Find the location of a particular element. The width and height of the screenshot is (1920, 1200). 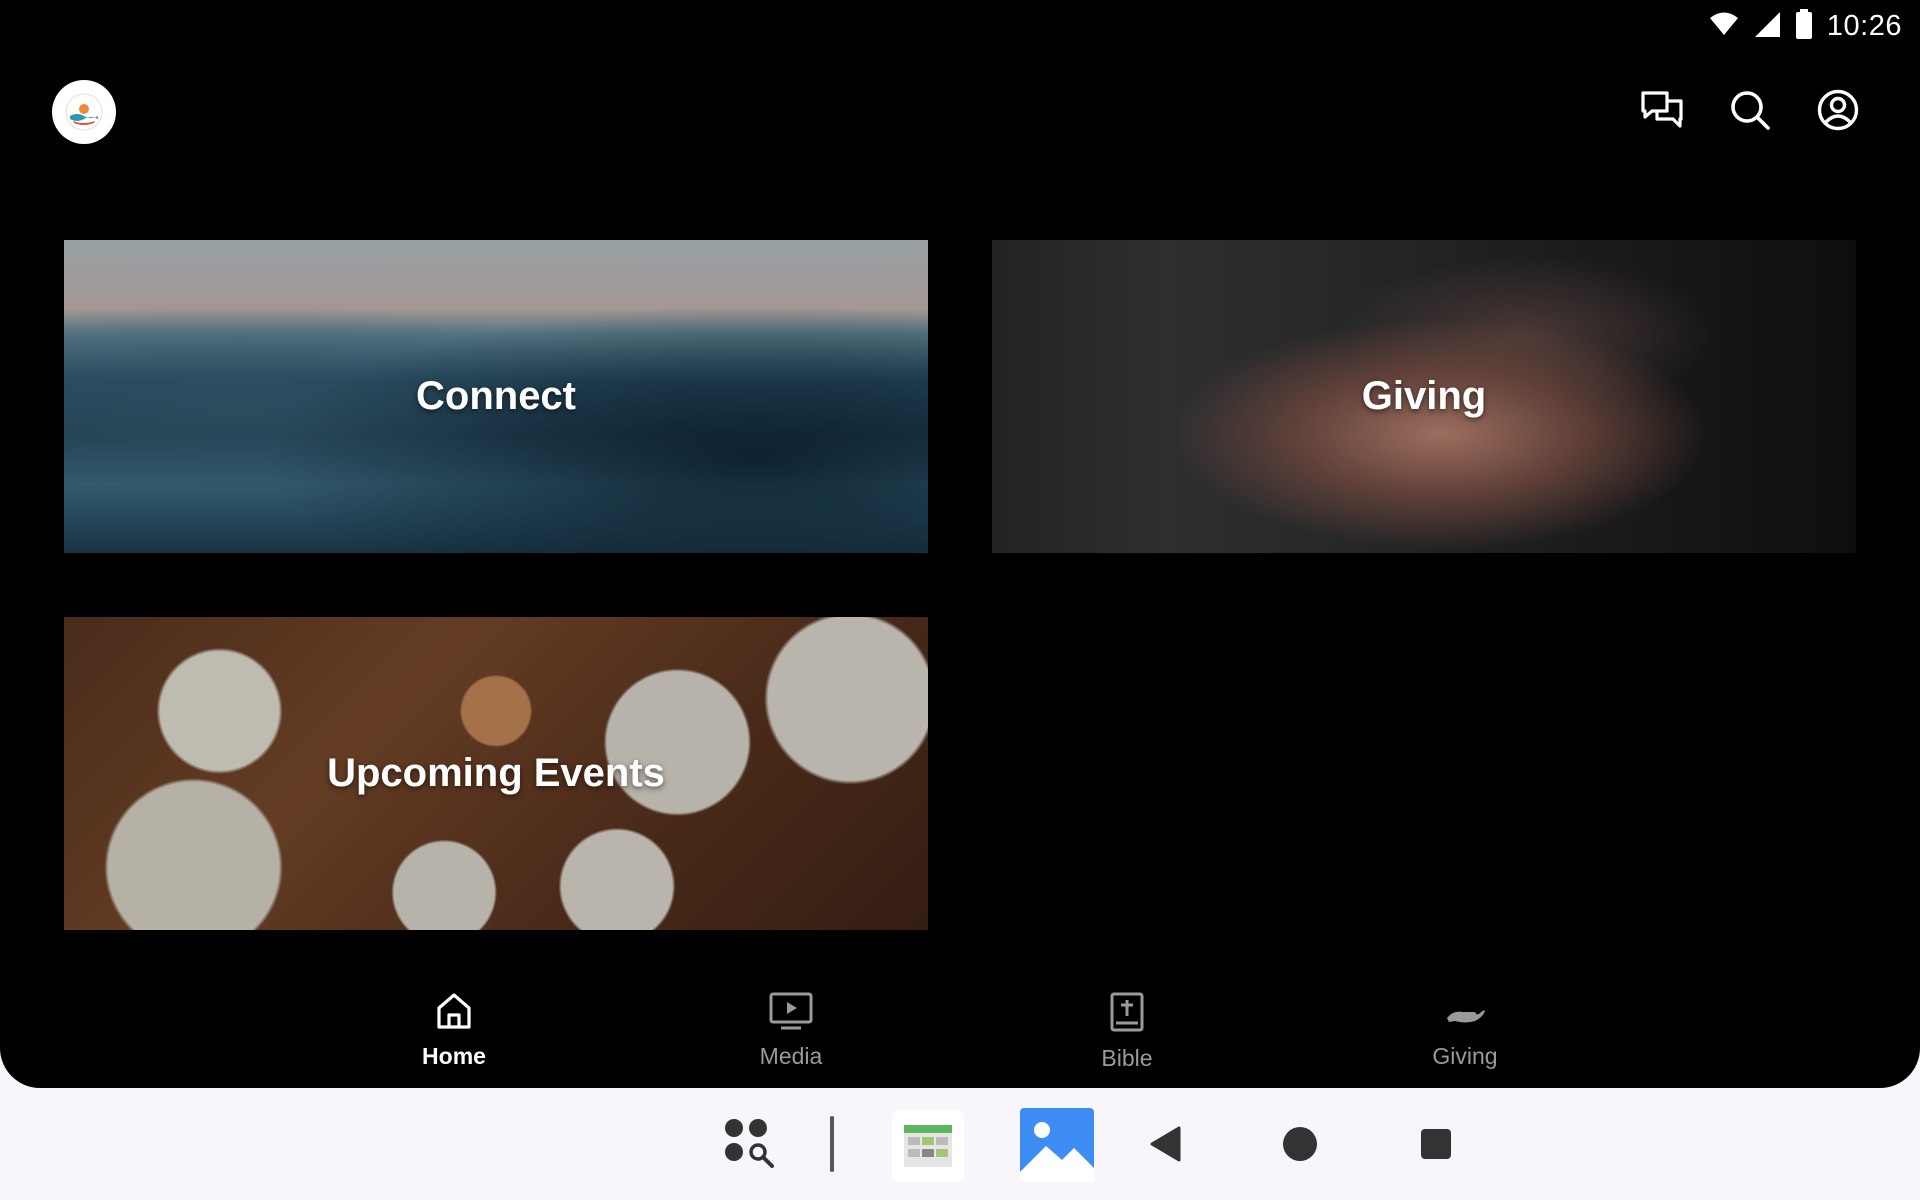

nav-item-home: Home is located at coordinates (454, 1031).